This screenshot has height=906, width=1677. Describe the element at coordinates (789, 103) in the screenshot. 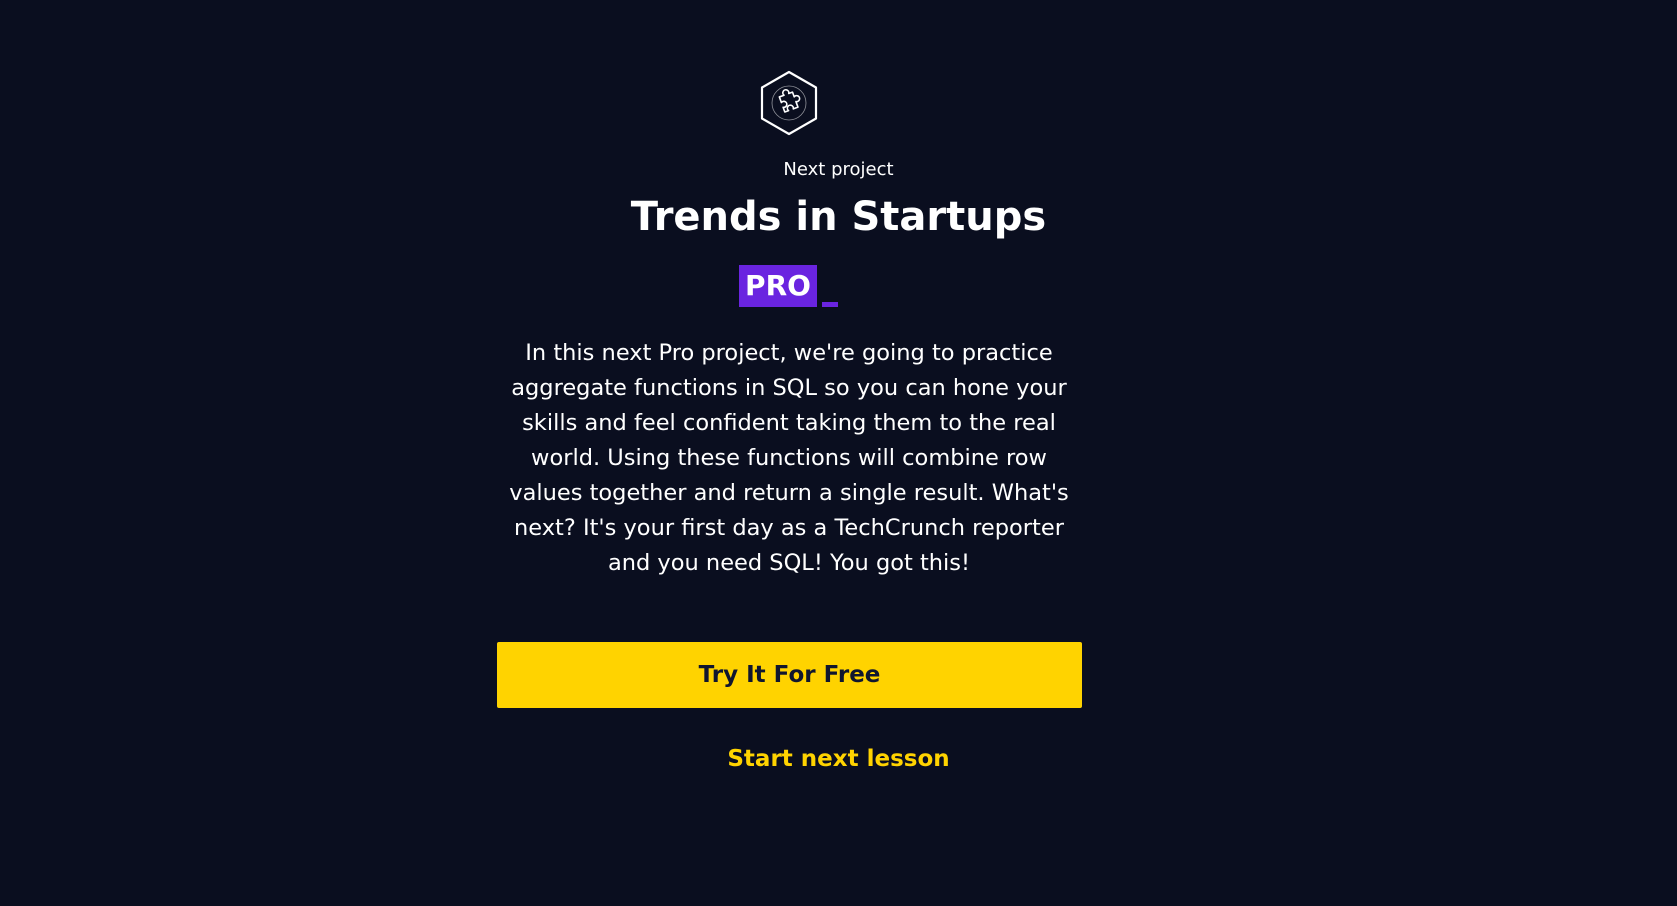

I see `puzzle-hexagon-icon` at that location.